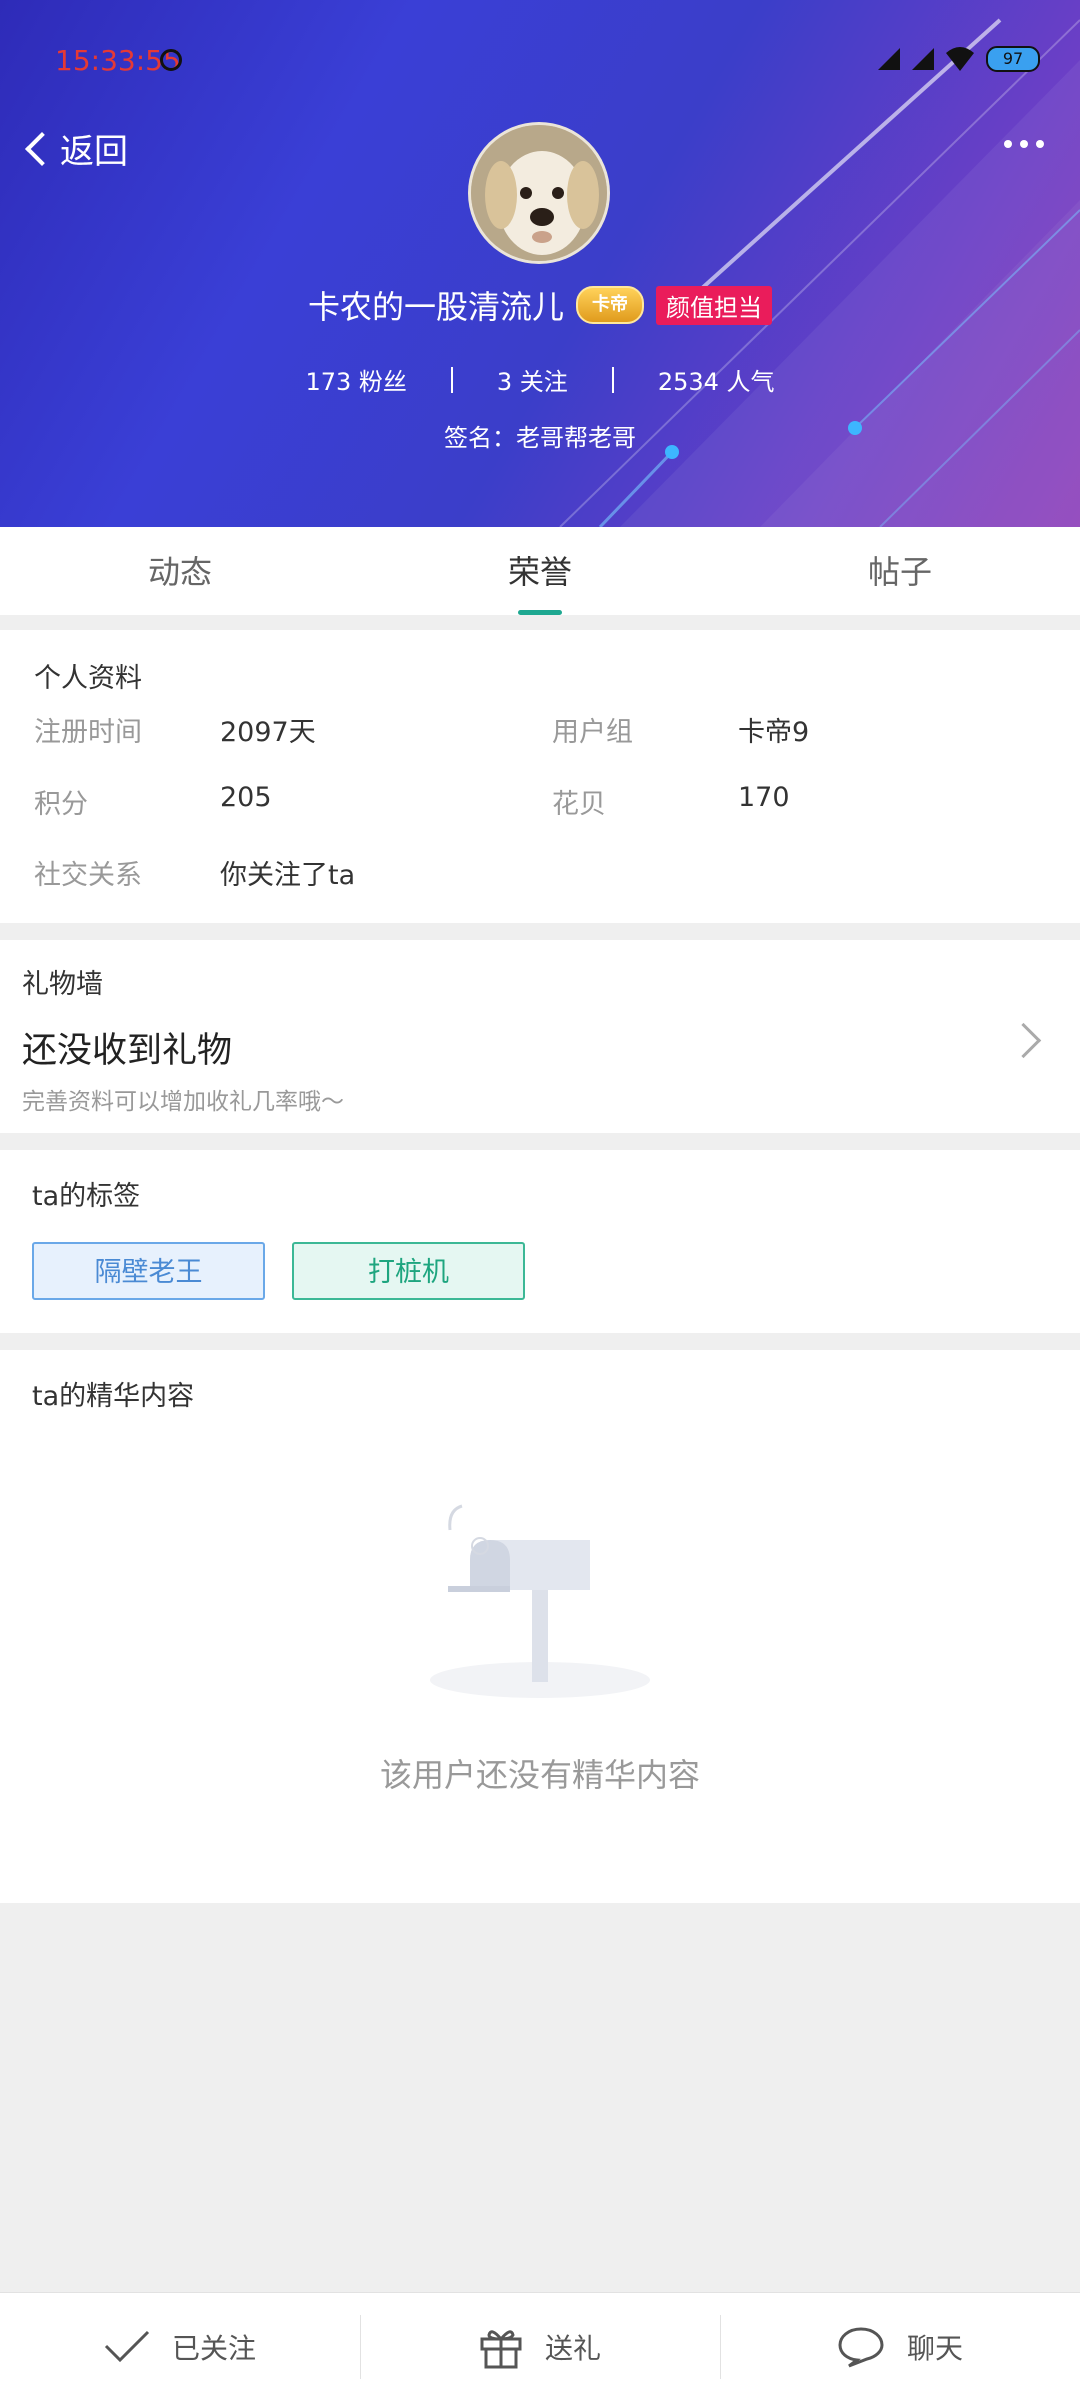  I want to click on section-title: ta的标签, so click(86, 1196).